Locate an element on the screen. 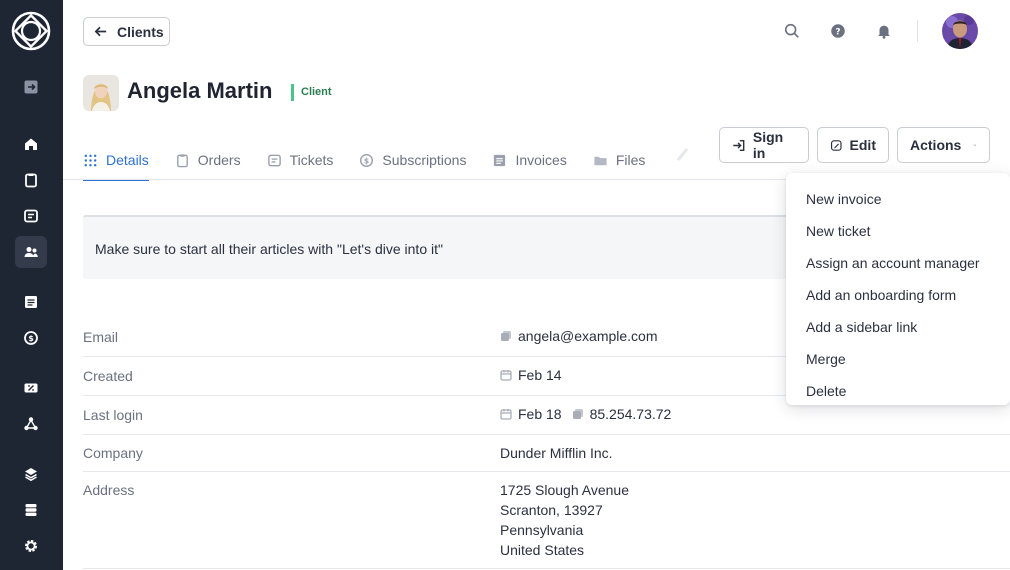 The width and height of the screenshot is (1010, 570). subscriptions-icon: $ is located at coordinates (31, 338).